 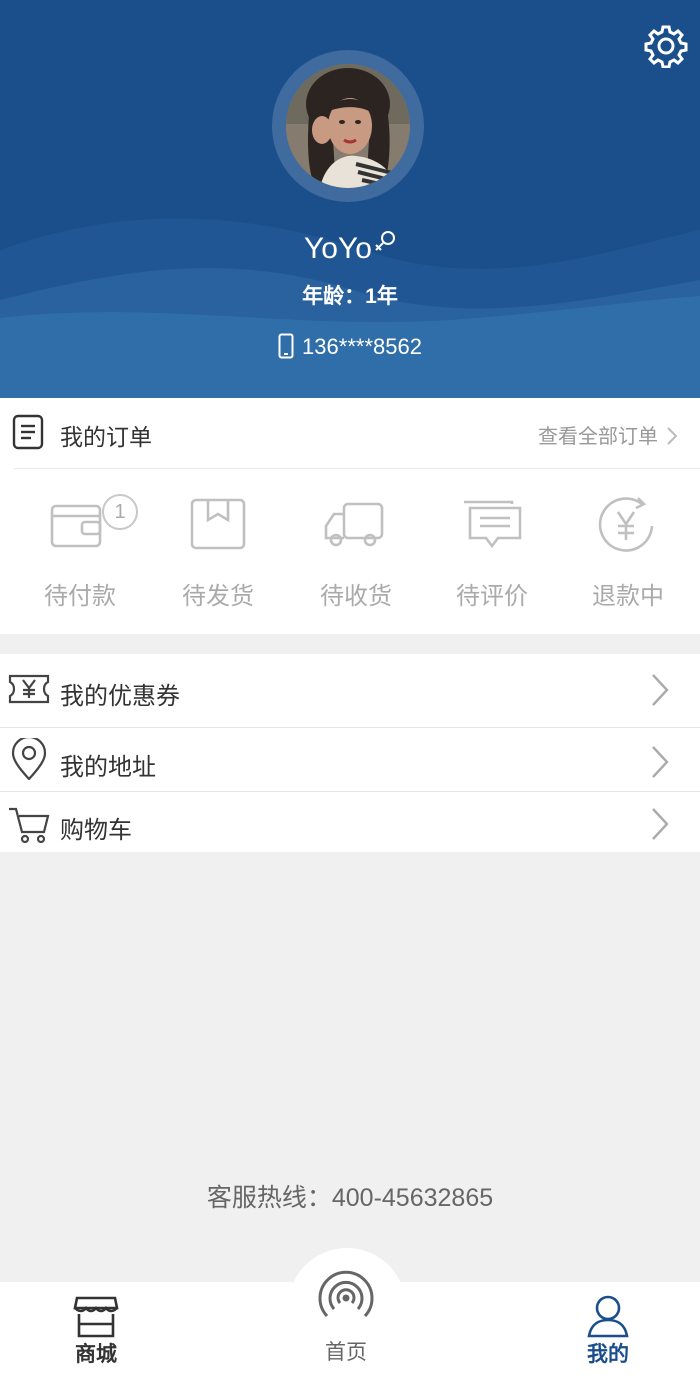 I want to click on tab-home: 首页, so click(x=346, y=1316).